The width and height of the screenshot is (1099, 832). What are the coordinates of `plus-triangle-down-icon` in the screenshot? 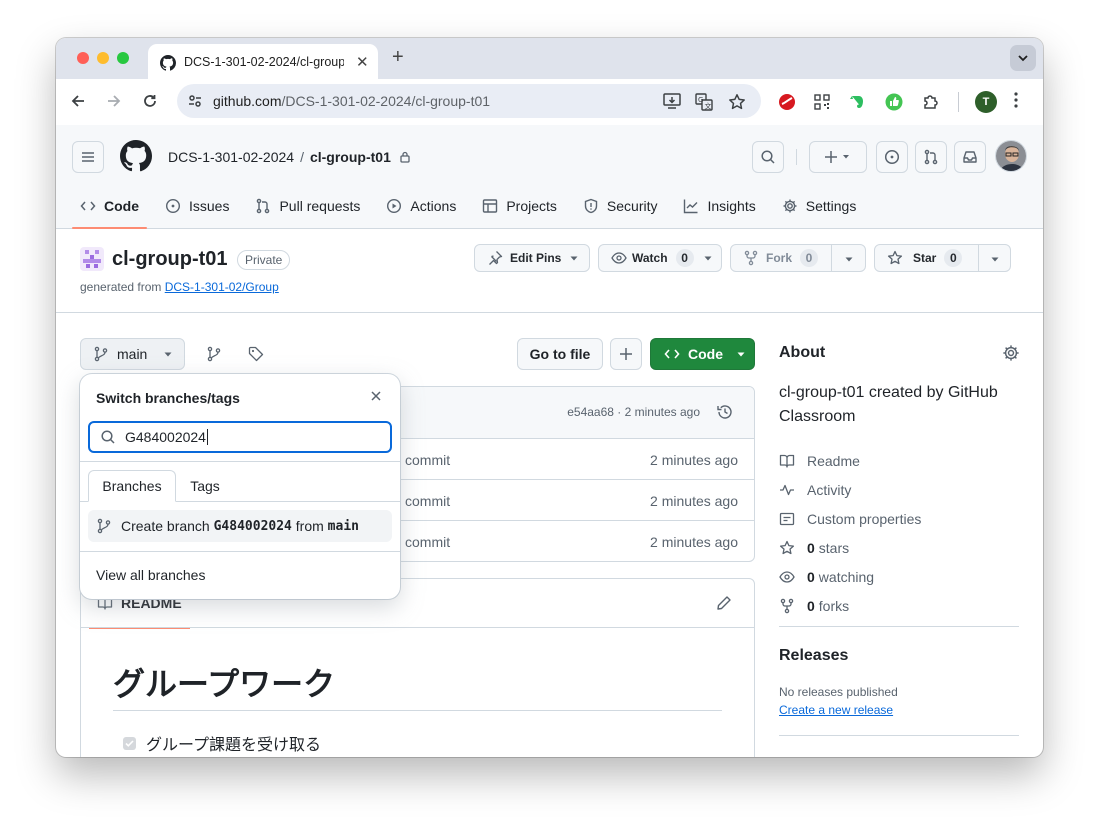 It's located at (837, 157).